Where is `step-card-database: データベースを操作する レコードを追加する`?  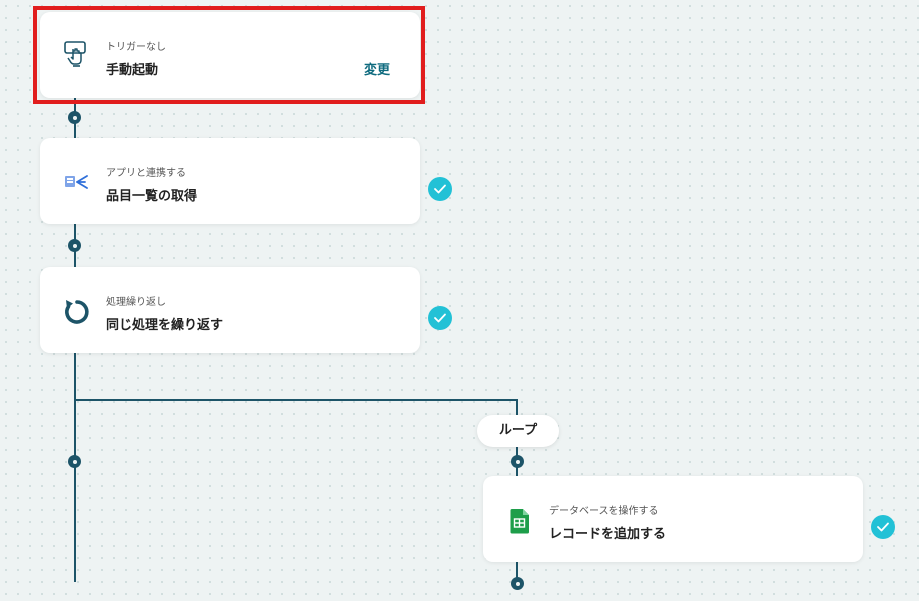 step-card-database: データベースを操作する レコードを追加する is located at coordinates (673, 519).